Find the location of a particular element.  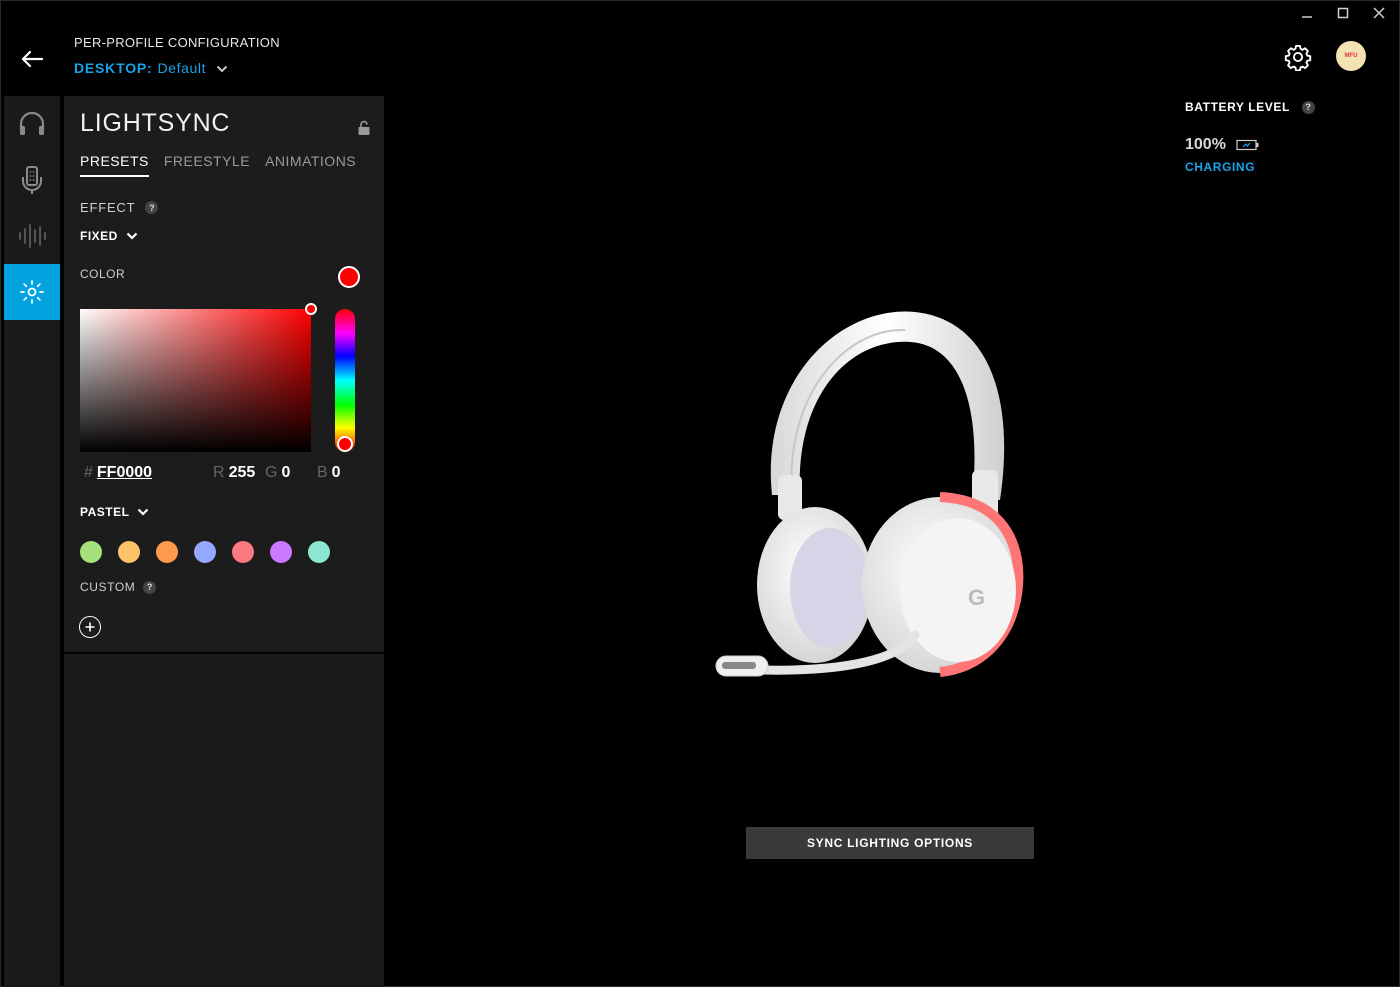

headset-icon is located at coordinates (32, 123).